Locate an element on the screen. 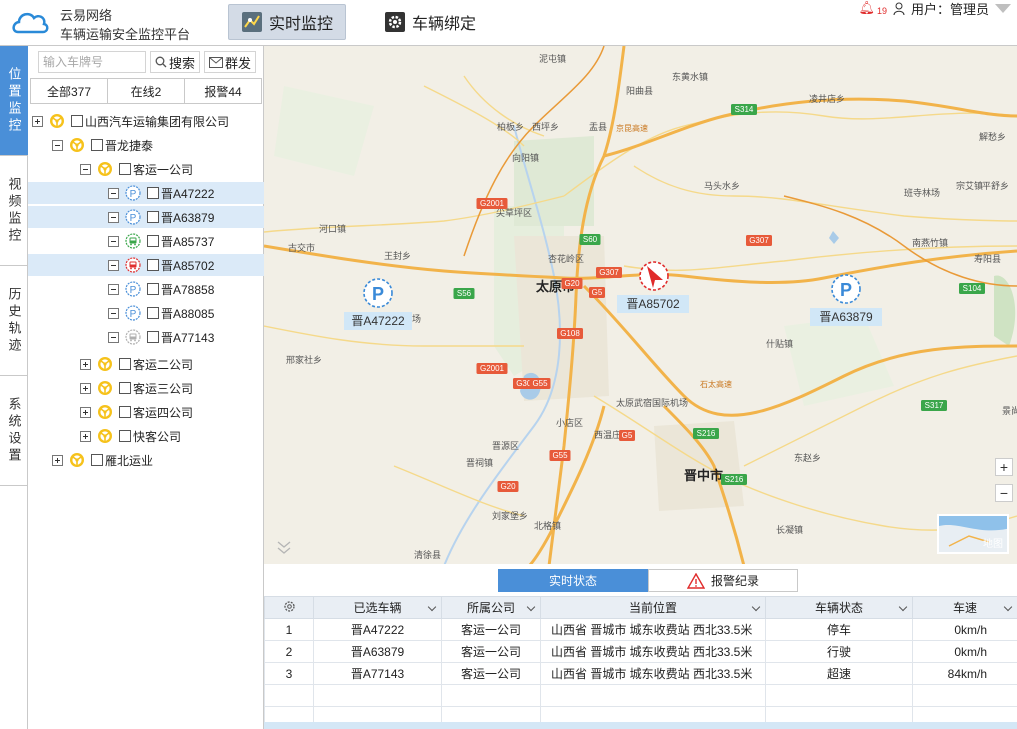 This screenshot has width=1017, height=729. tab-alarm-records: 报警纪录 is located at coordinates (723, 580).